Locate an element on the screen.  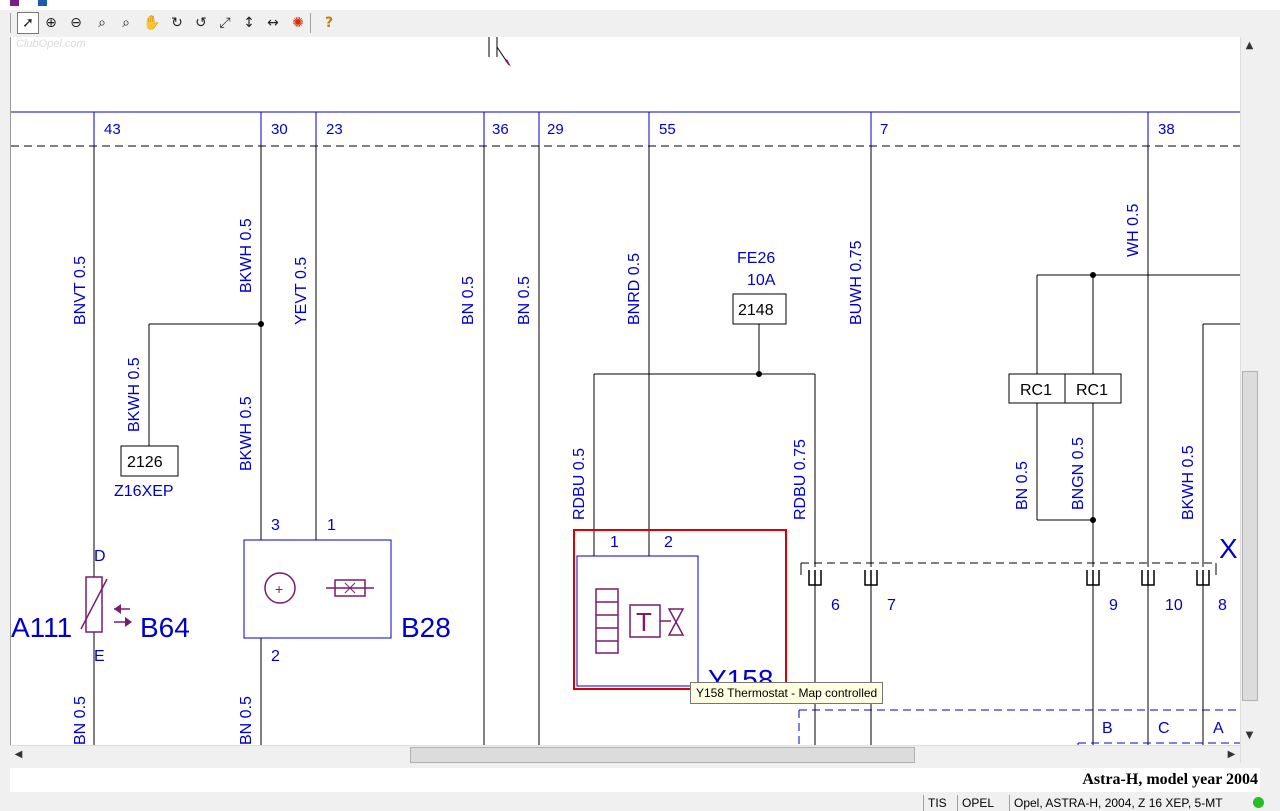
component-tooltip: Y158 Thermostat - Map controlled is located at coordinates (787, 693).